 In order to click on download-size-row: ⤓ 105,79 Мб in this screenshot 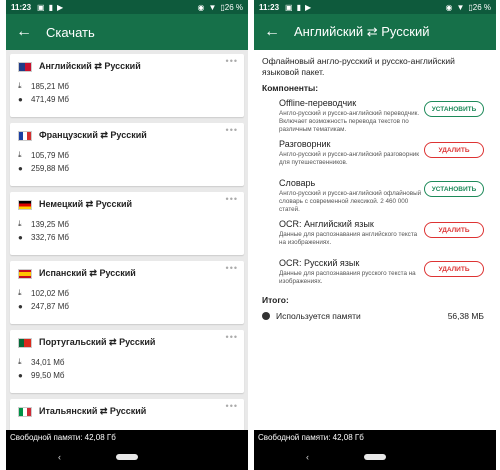, I will do `click(127, 155)`.